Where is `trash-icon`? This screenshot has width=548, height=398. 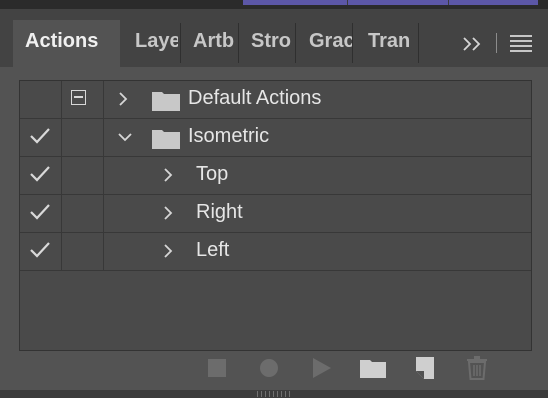 trash-icon is located at coordinates (477, 368).